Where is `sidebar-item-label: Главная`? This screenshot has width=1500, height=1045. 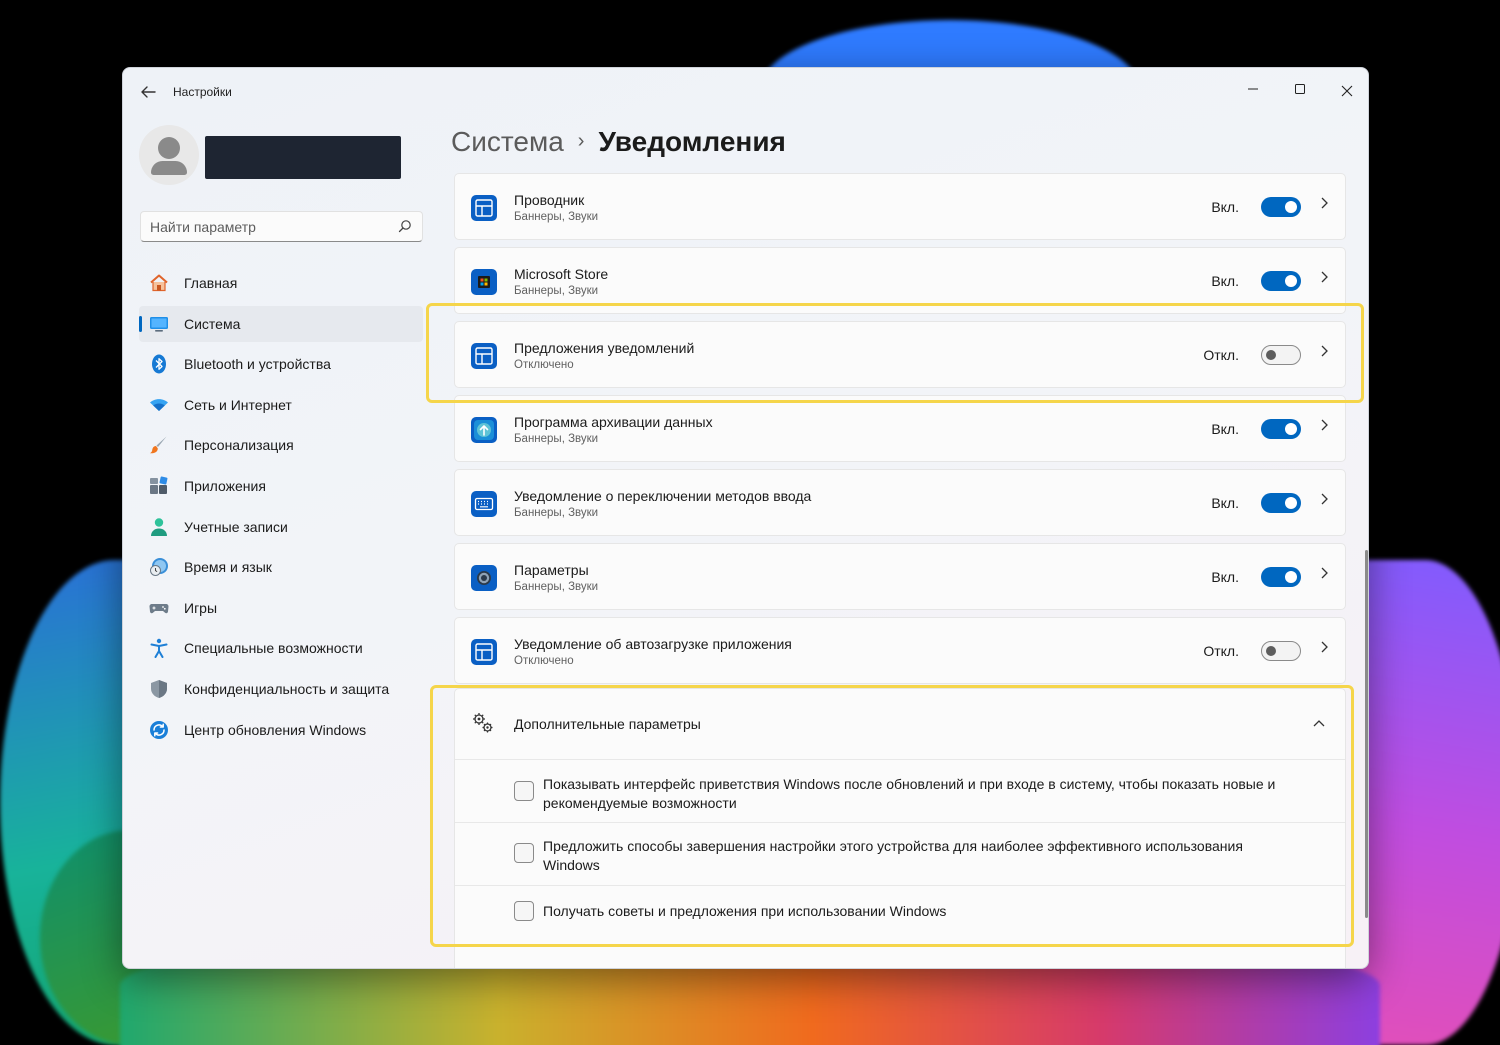 sidebar-item-label: Главная is located at coordinates (211, 283).